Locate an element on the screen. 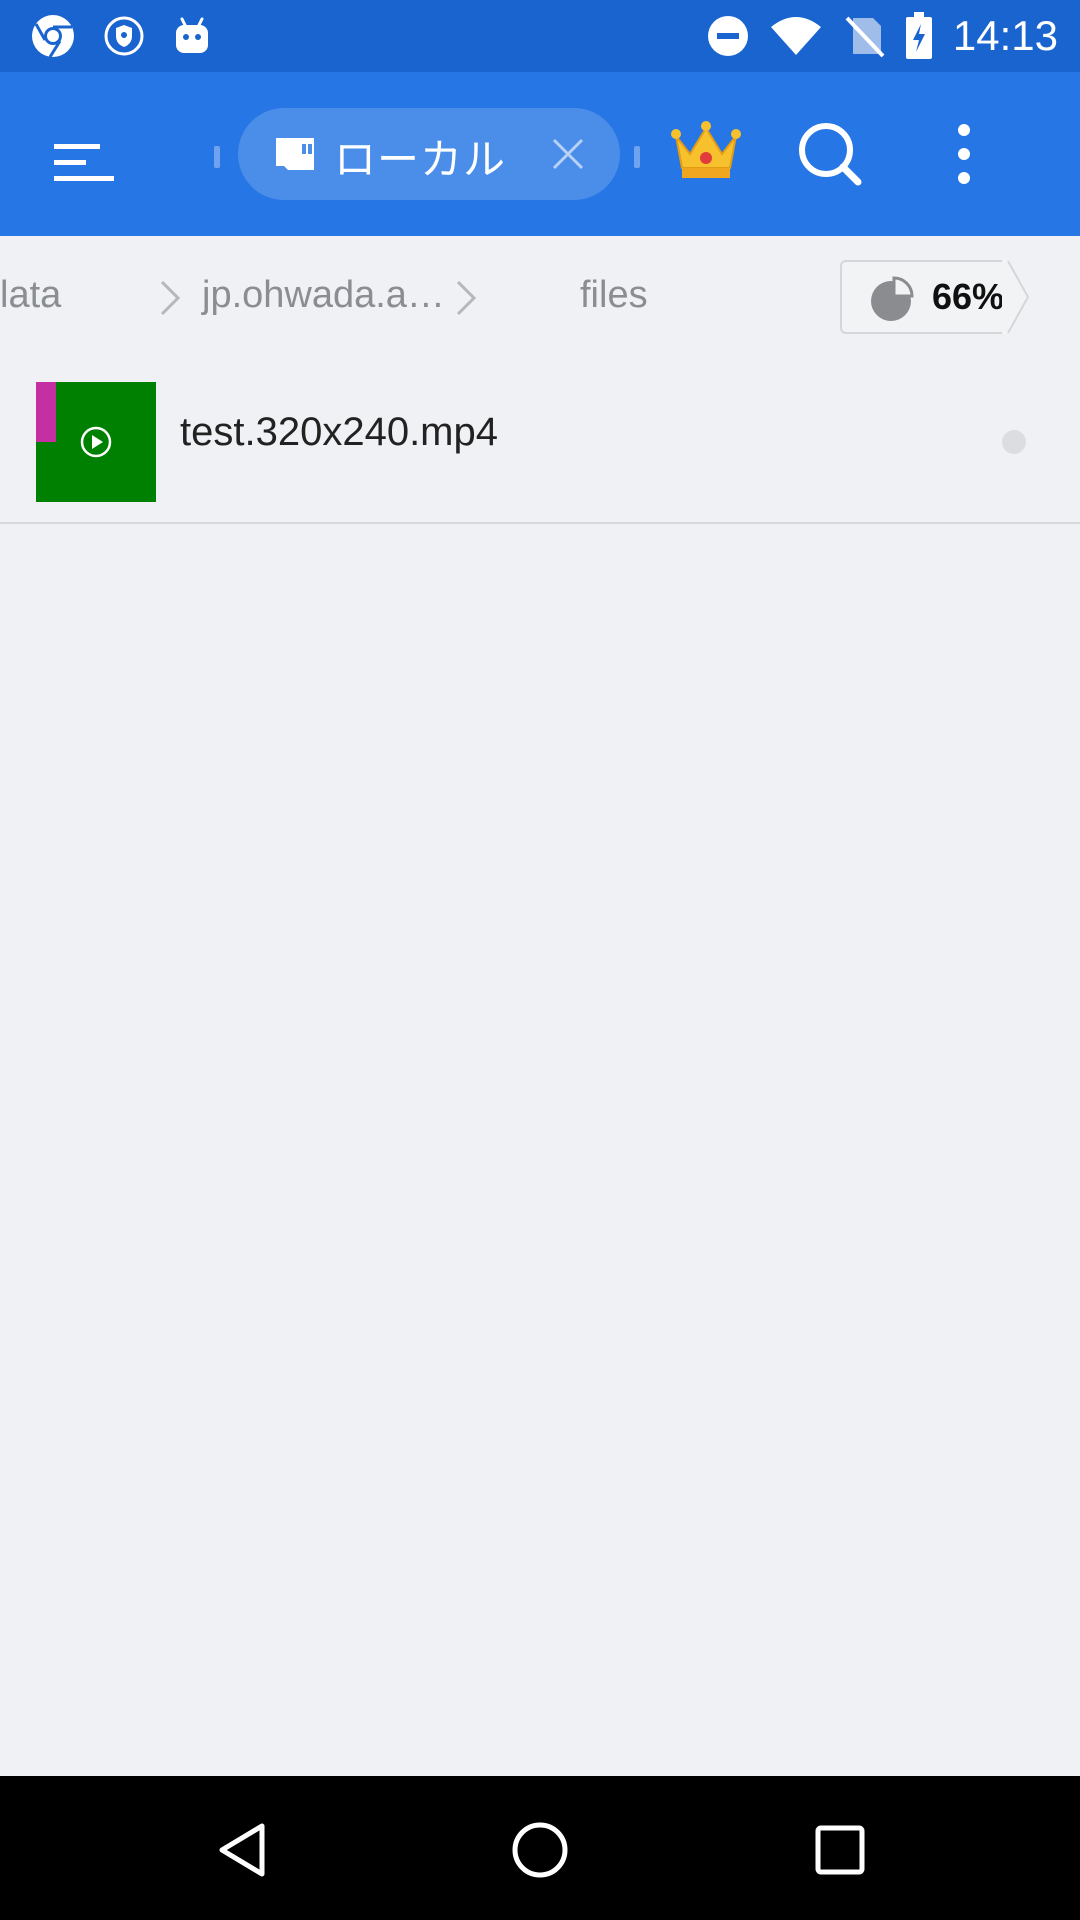 The width and height of the screenshot is (1080, 1920). breadcrumb-item-files: files is located at coordinates (614, 295).